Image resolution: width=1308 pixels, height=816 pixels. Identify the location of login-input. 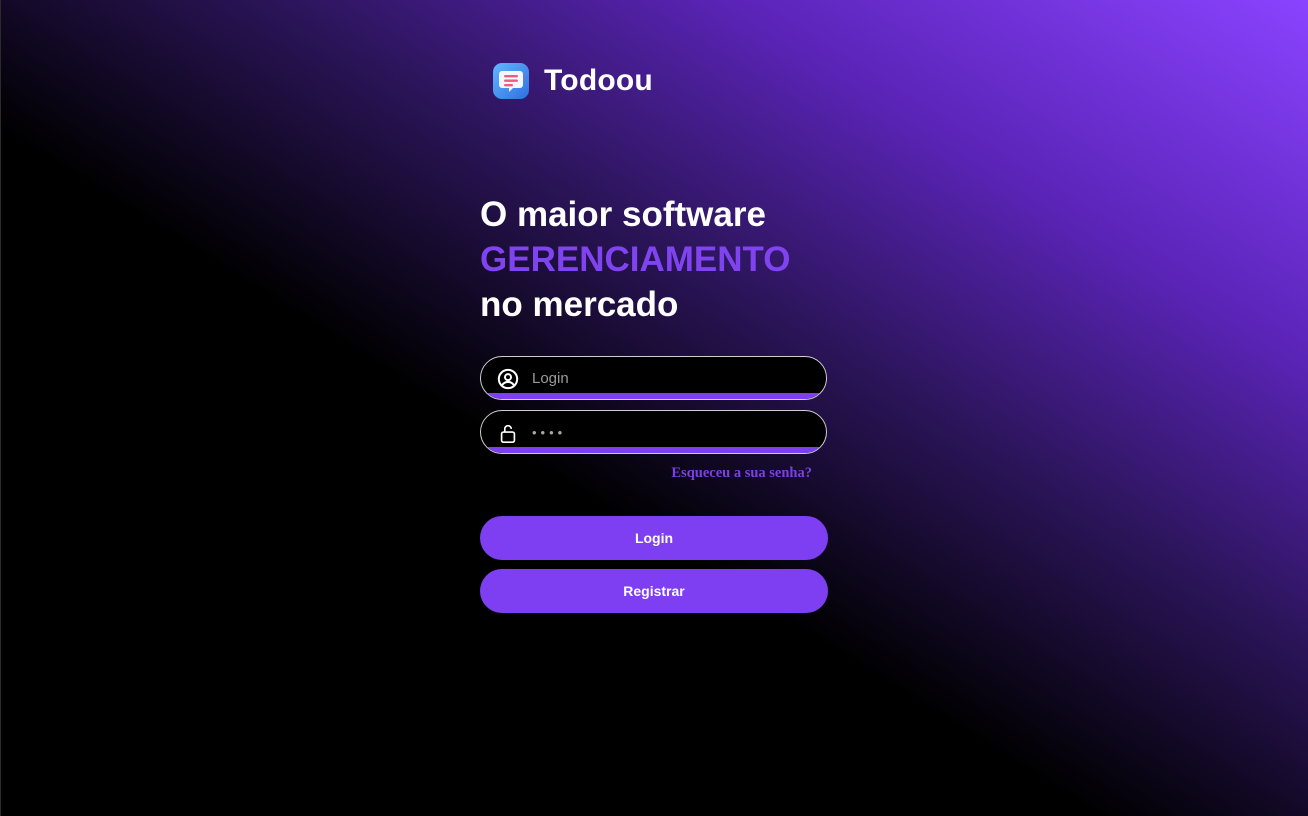
(672, 378).